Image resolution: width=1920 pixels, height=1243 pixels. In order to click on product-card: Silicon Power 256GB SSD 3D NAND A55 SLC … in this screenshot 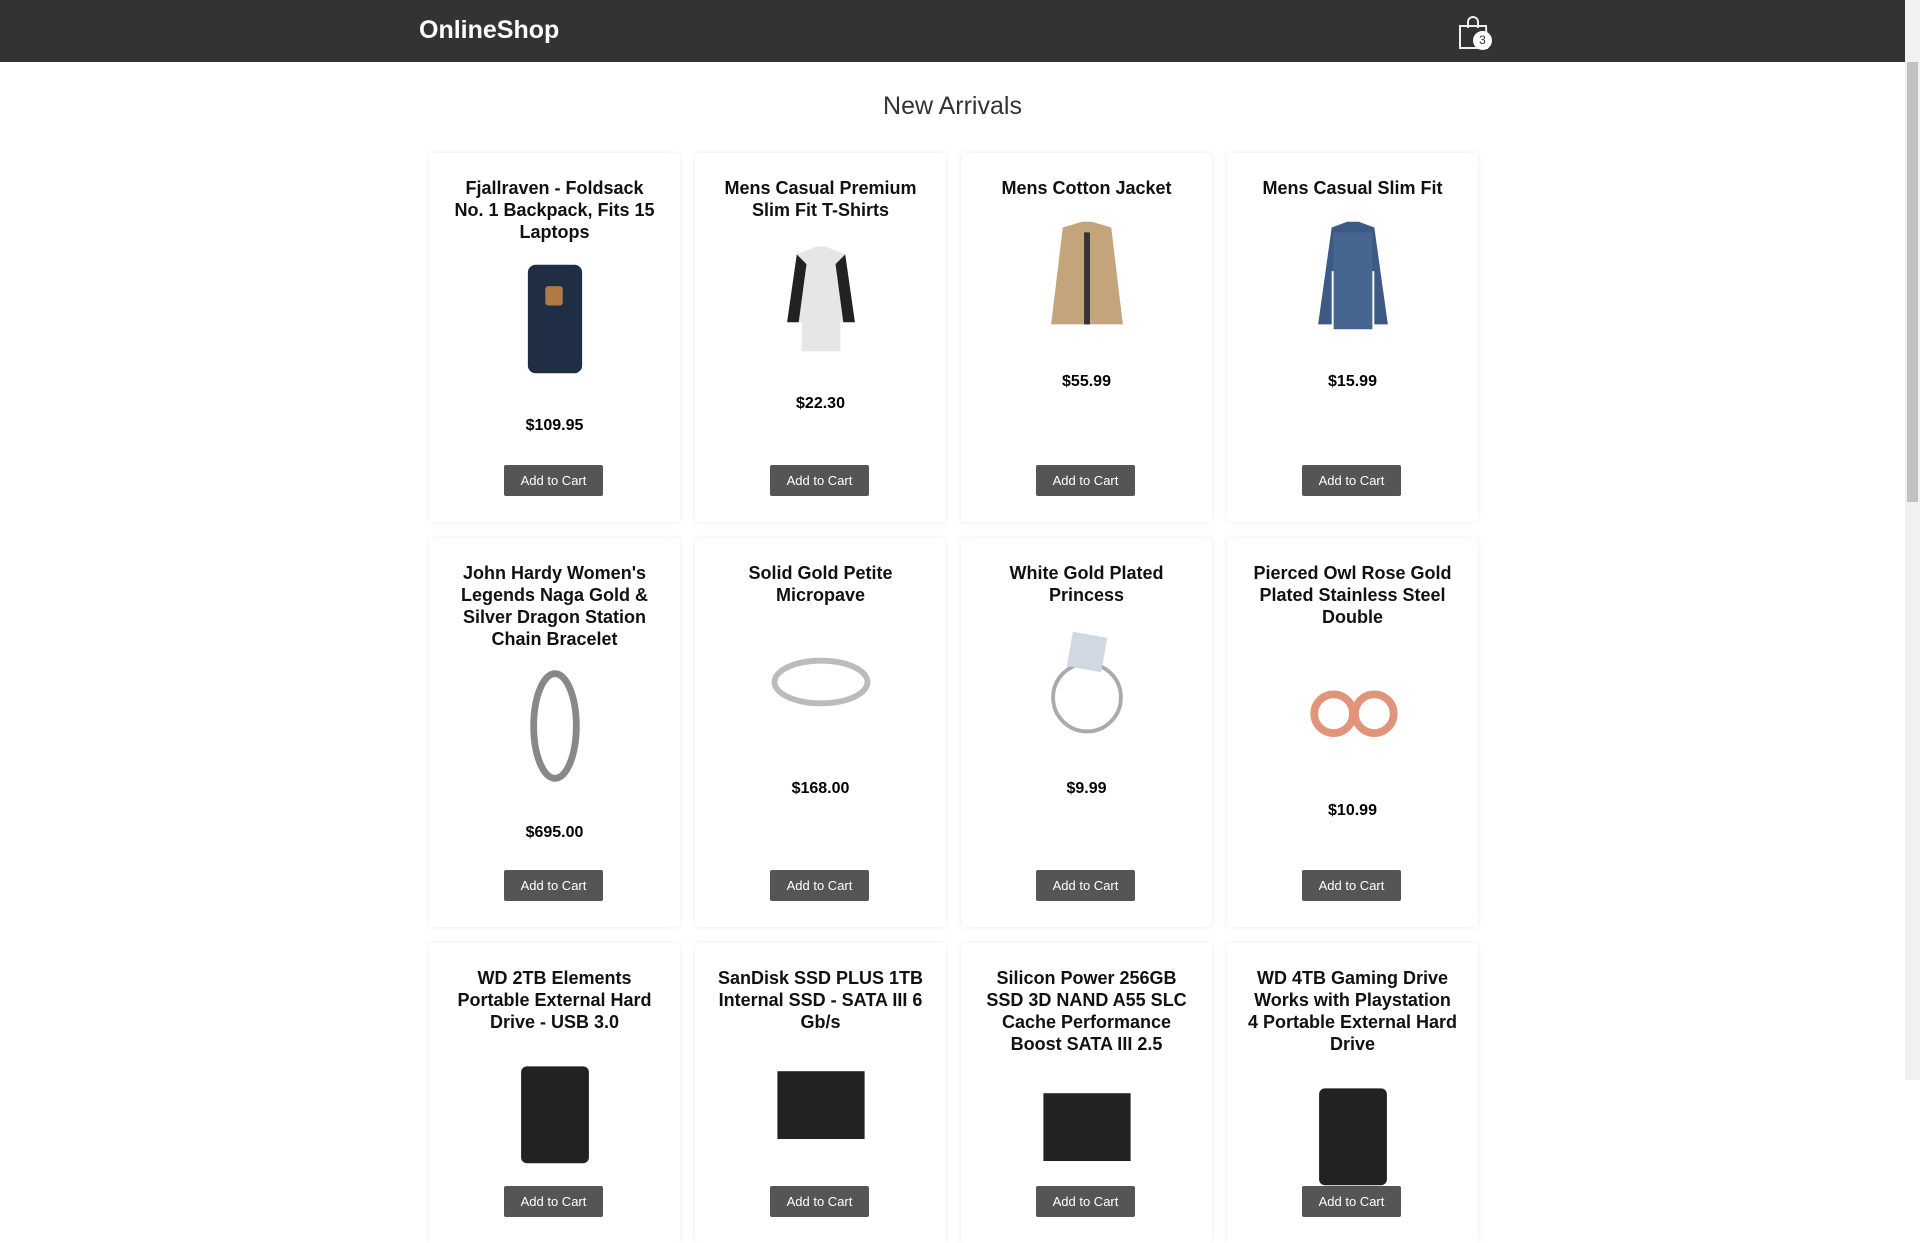, I will do `click(1086, 1093)`.